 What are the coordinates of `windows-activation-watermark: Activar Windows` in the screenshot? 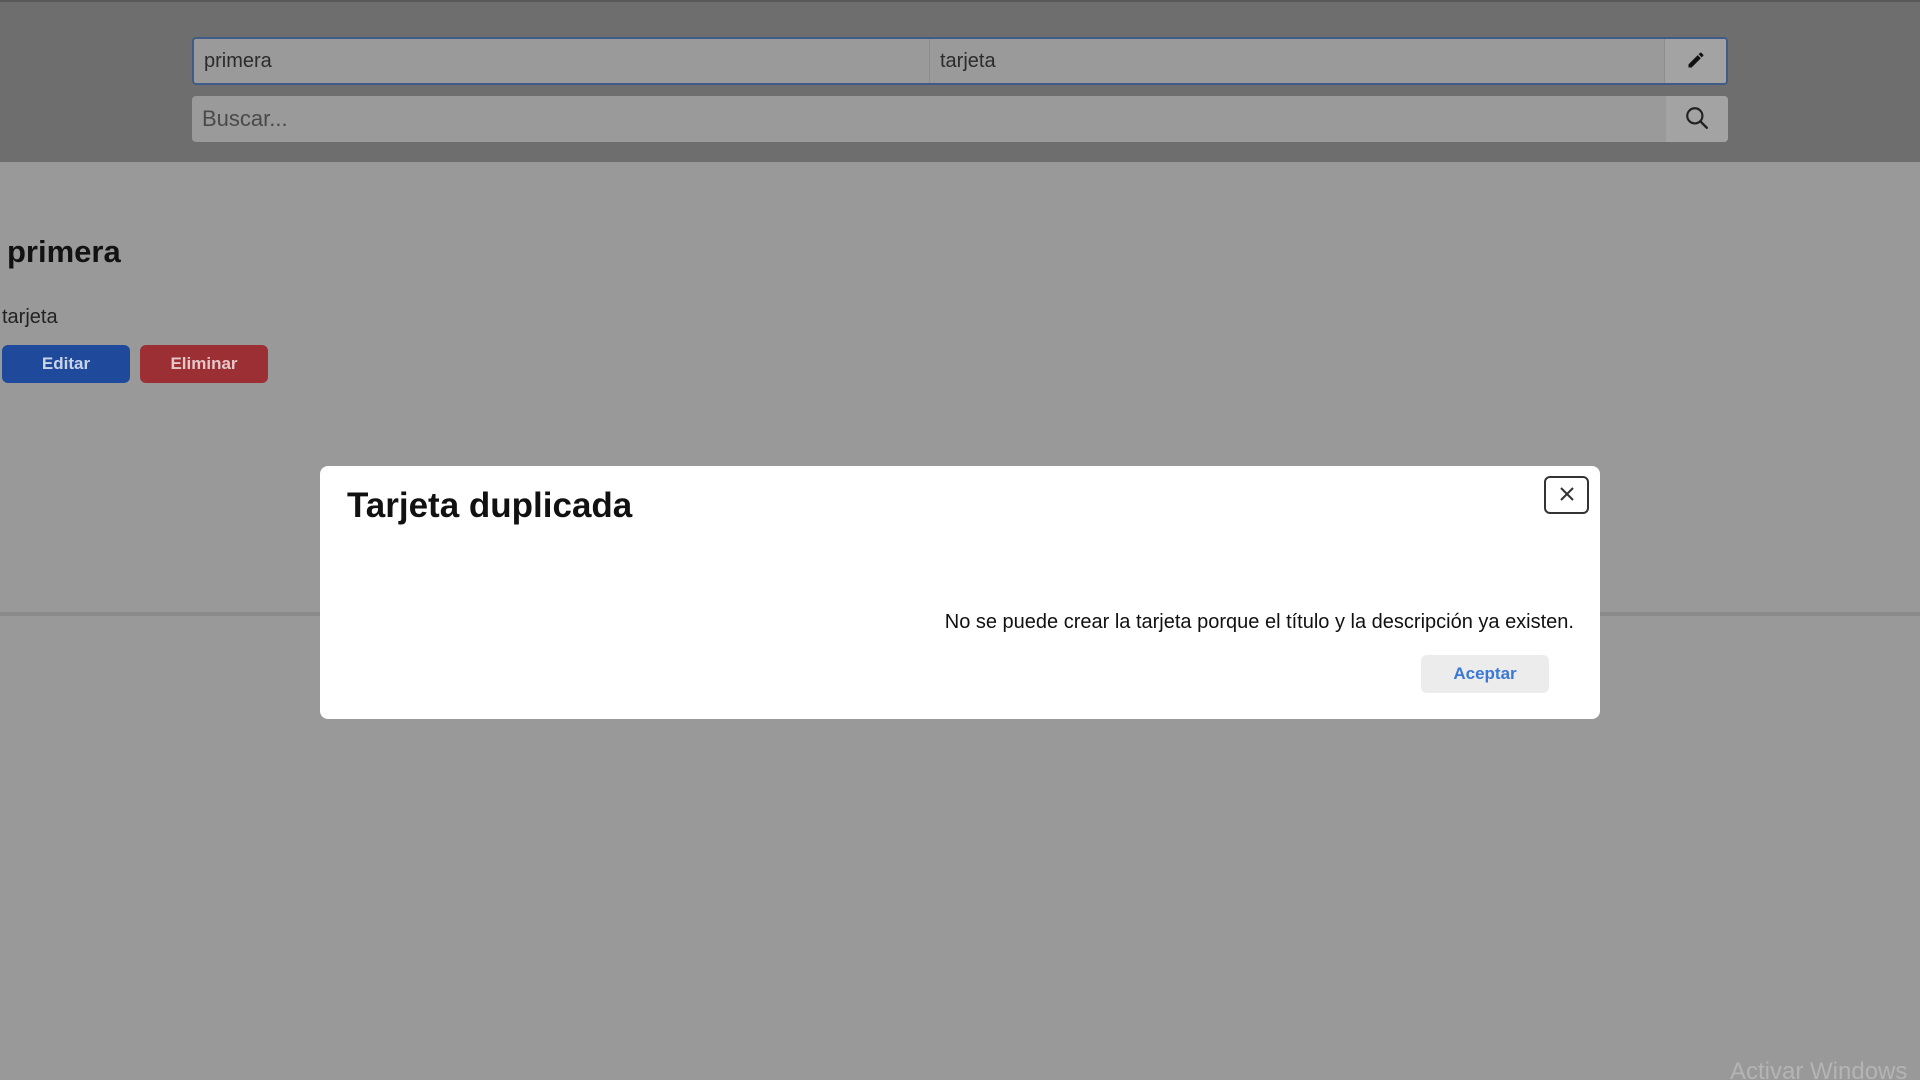 It's located at (1819, 1069).